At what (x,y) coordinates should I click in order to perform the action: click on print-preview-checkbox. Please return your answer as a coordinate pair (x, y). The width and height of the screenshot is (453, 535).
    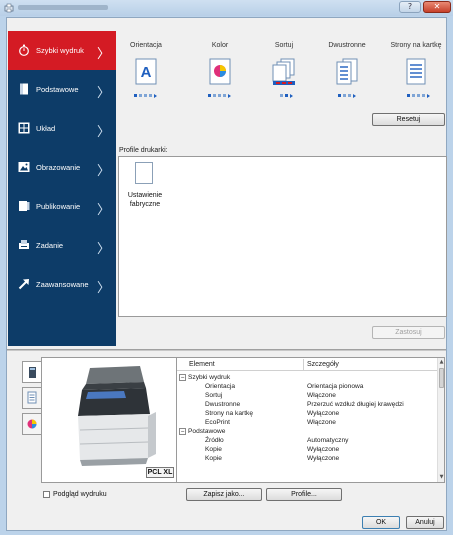
    Looking at the image, I should click on (46, 494).